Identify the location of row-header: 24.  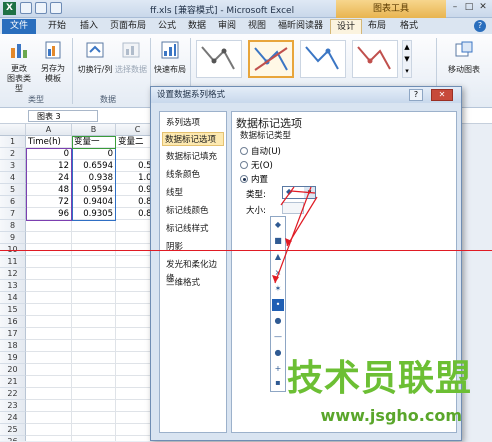
(13, 418).